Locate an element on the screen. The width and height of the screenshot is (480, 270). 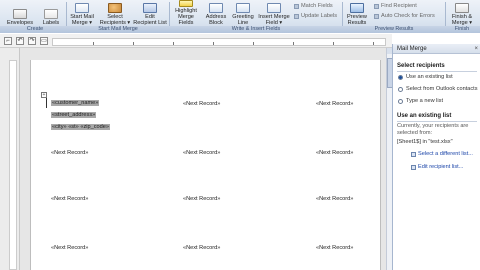
insert-merge-field-button: Insert Merge Field ▾ is located at coordinates (274, 13).